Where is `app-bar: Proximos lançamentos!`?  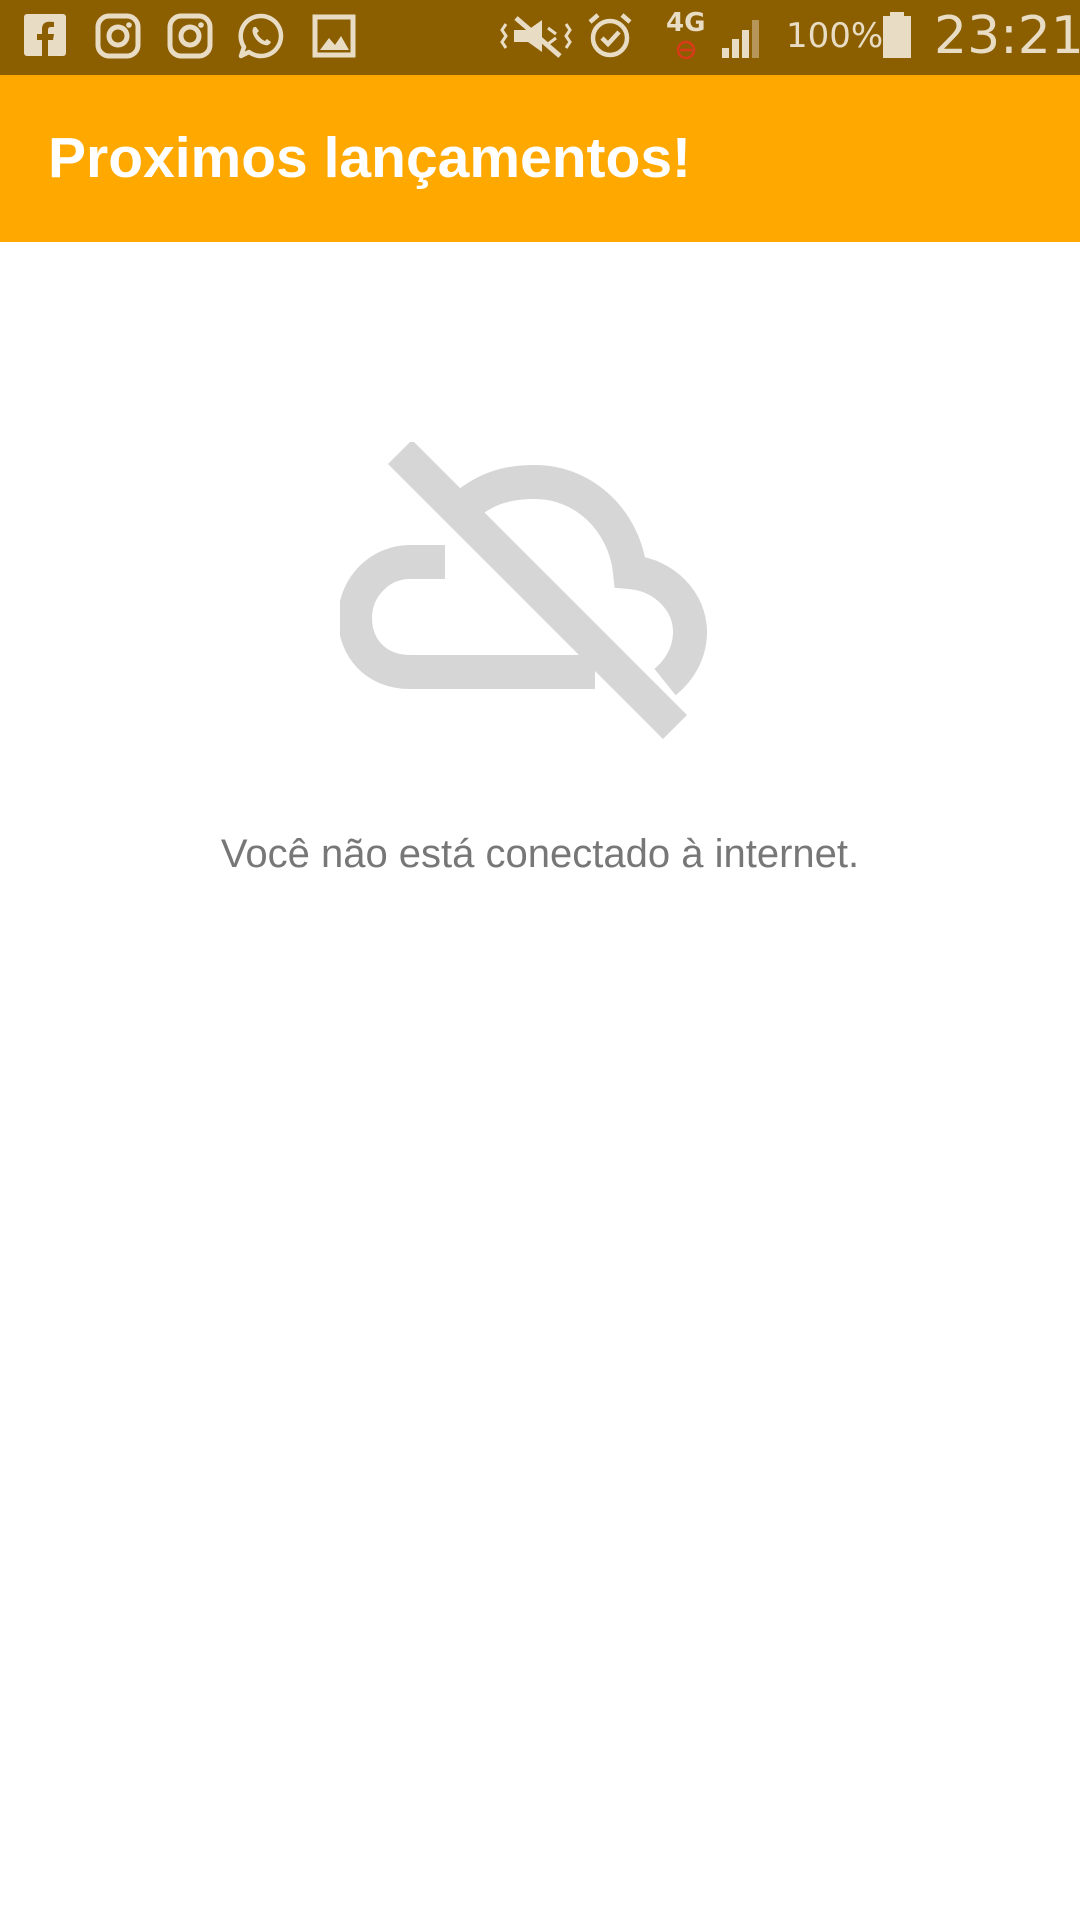 app-bar: Proximos lançamentos! is located at coordinates (540, 158).